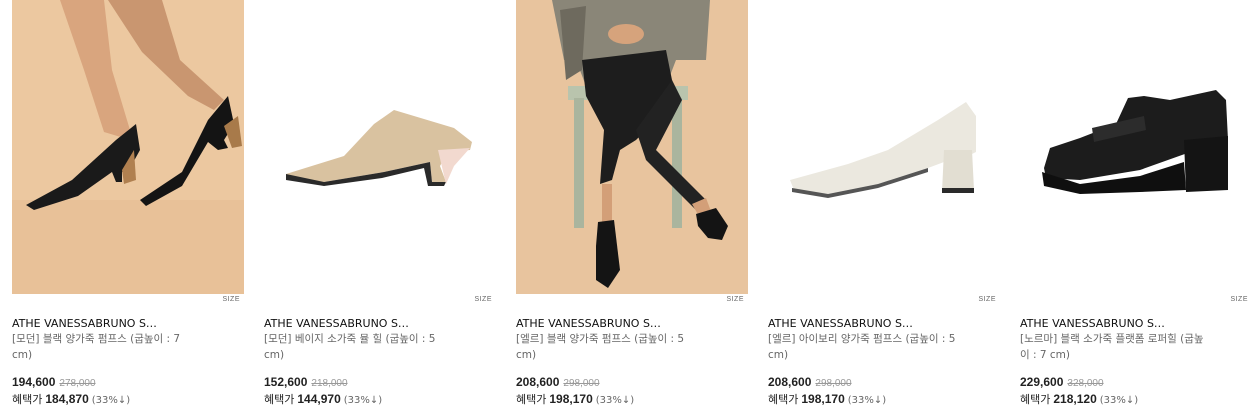 The height and width of the screenshot is (420, 1256). I want to click on price-row: 152,600 218,000, so click(306, 382).